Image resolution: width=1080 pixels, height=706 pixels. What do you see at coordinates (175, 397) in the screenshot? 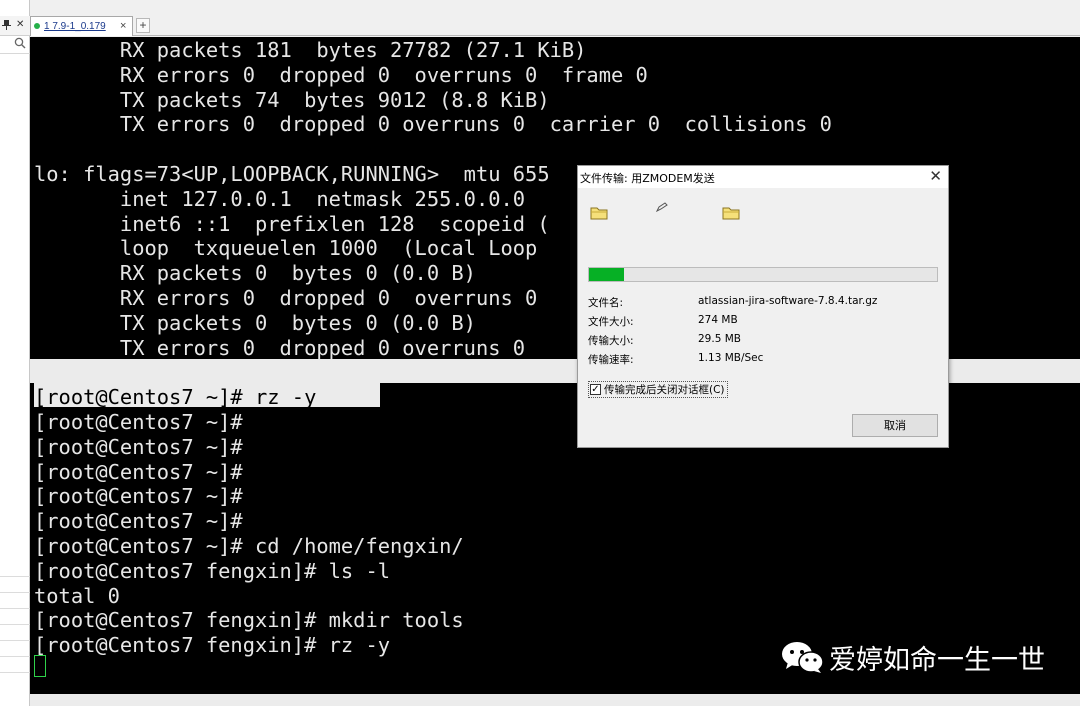
I see `terminal-line: [root@Centos7 ~]# rz -y` at bounding box center [175, 397].